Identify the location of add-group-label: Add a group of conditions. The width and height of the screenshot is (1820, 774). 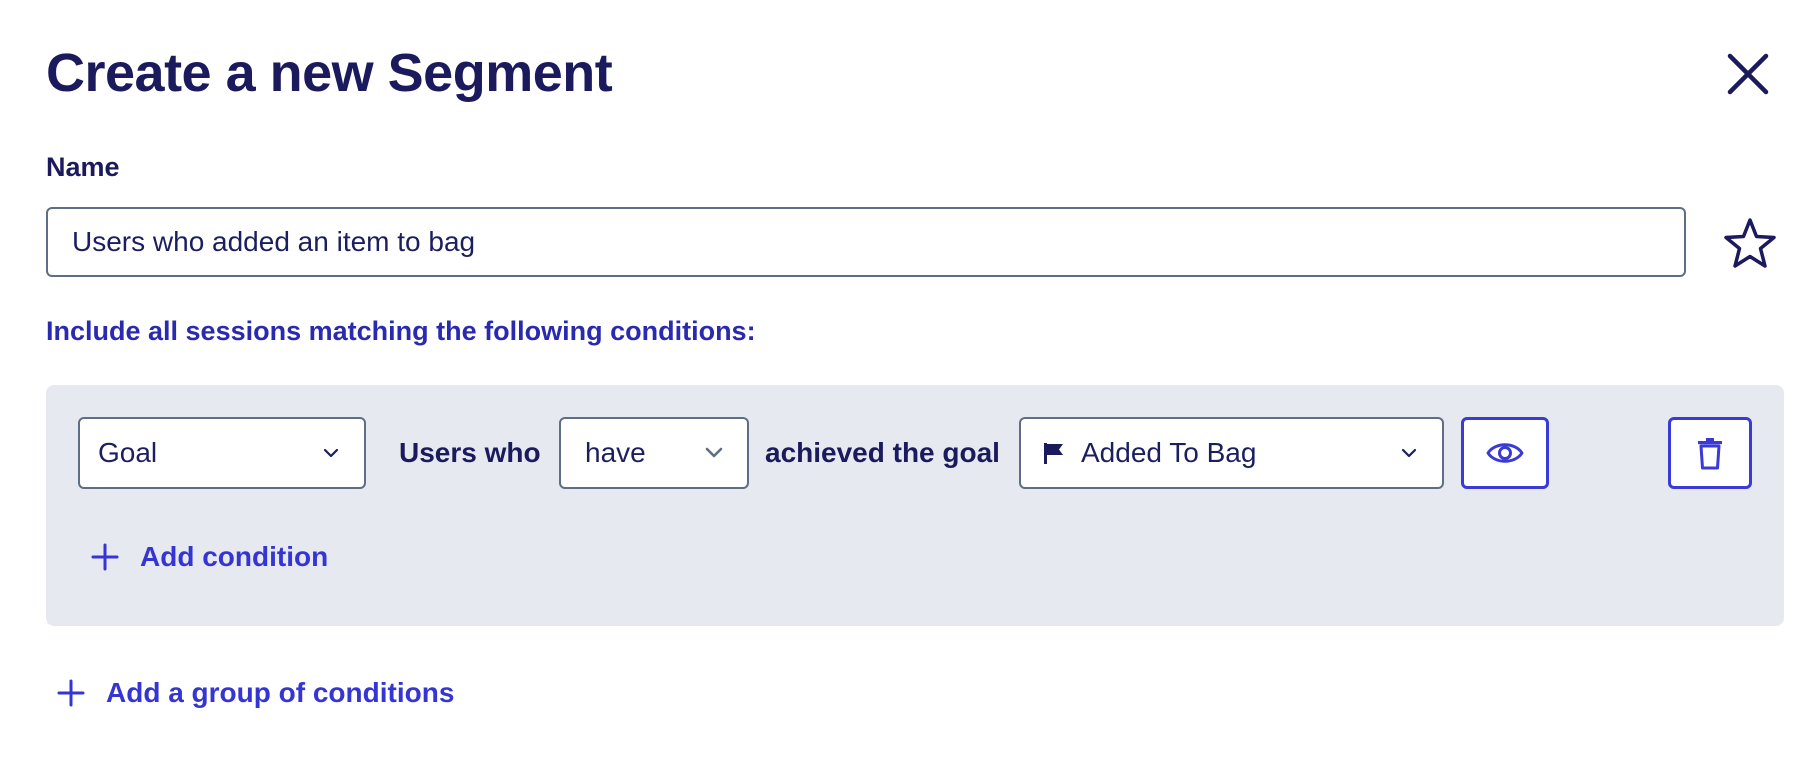
(280, 692).